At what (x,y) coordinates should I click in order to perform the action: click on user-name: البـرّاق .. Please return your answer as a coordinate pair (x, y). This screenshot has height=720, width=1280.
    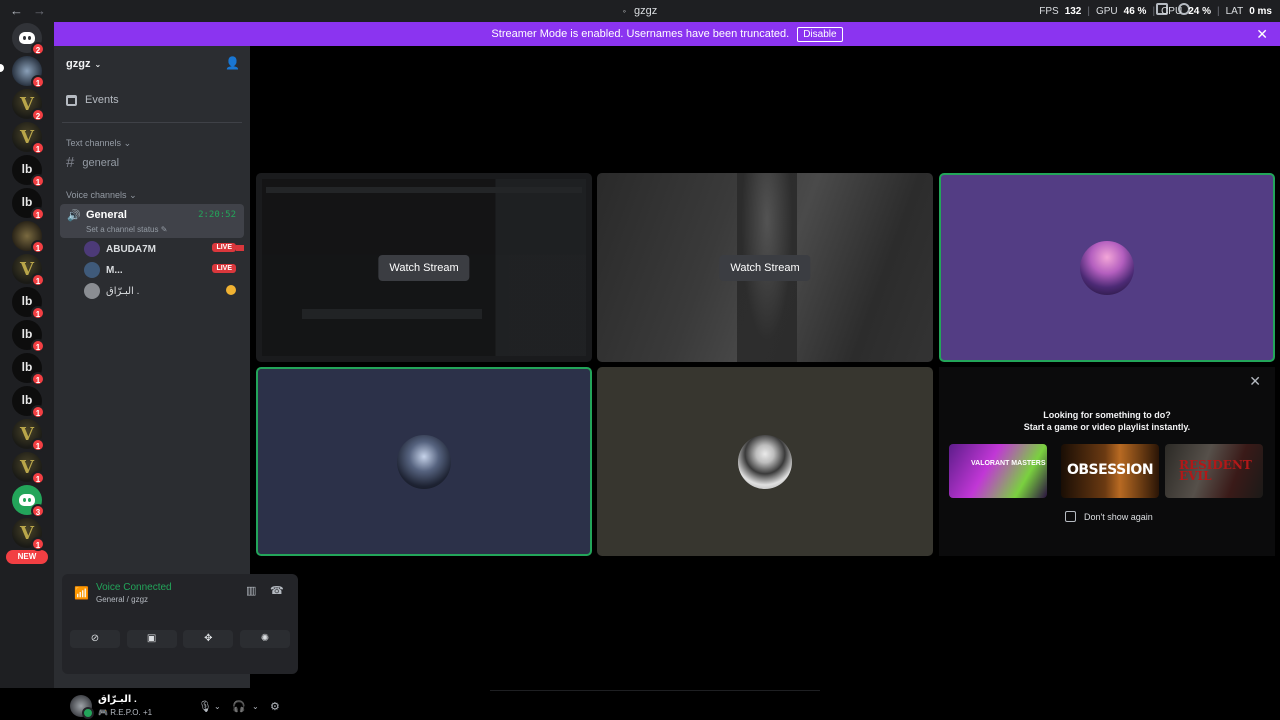
    Looking at the image, I should click on (117, 699).